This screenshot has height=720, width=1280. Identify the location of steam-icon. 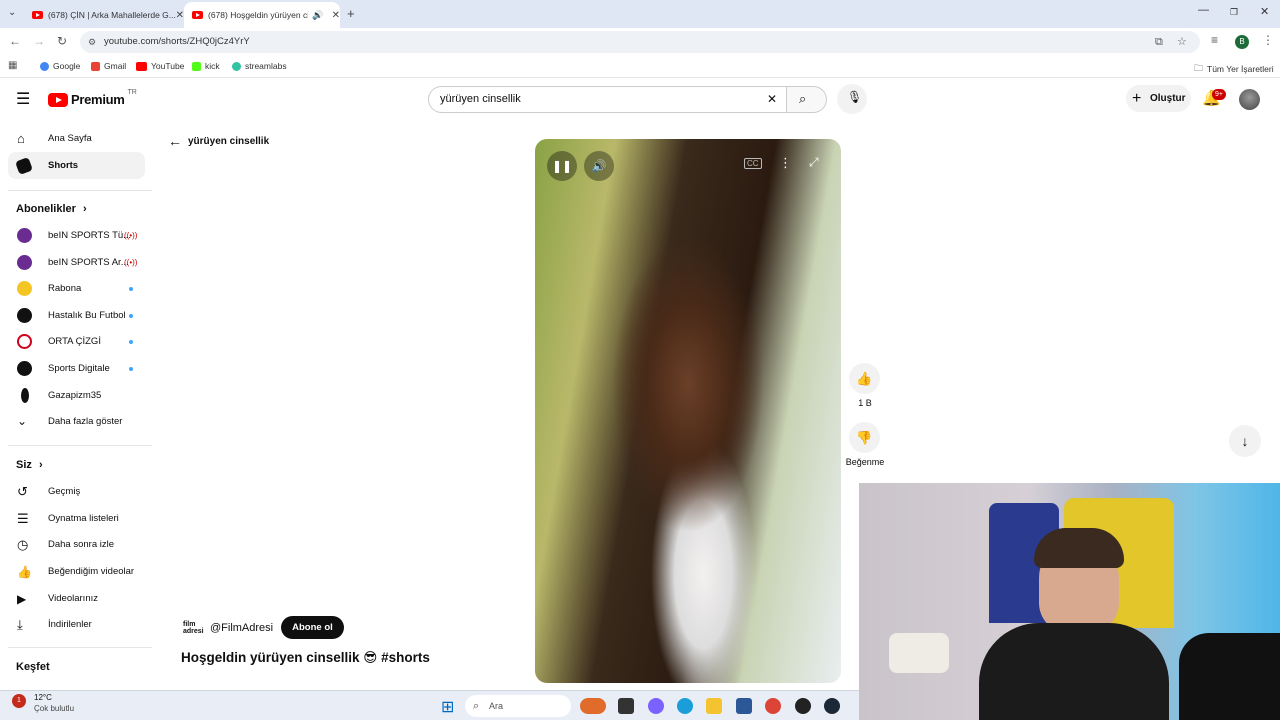
(832, 706).